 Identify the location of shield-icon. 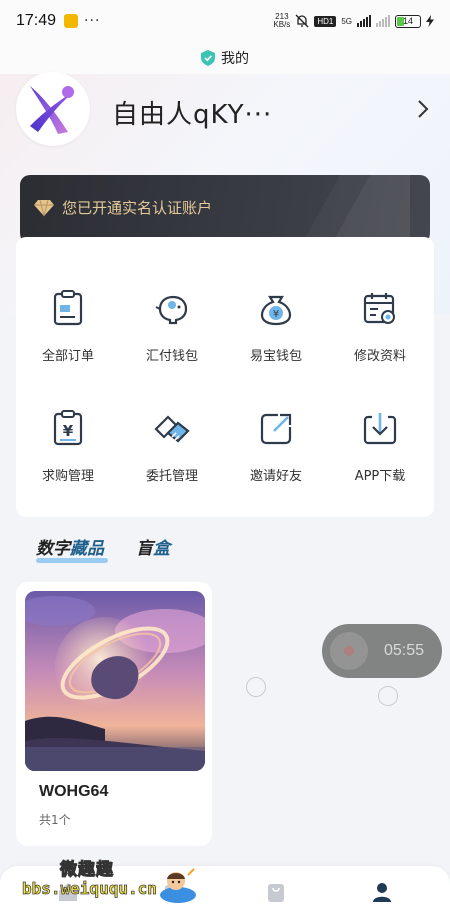
(208, 58).